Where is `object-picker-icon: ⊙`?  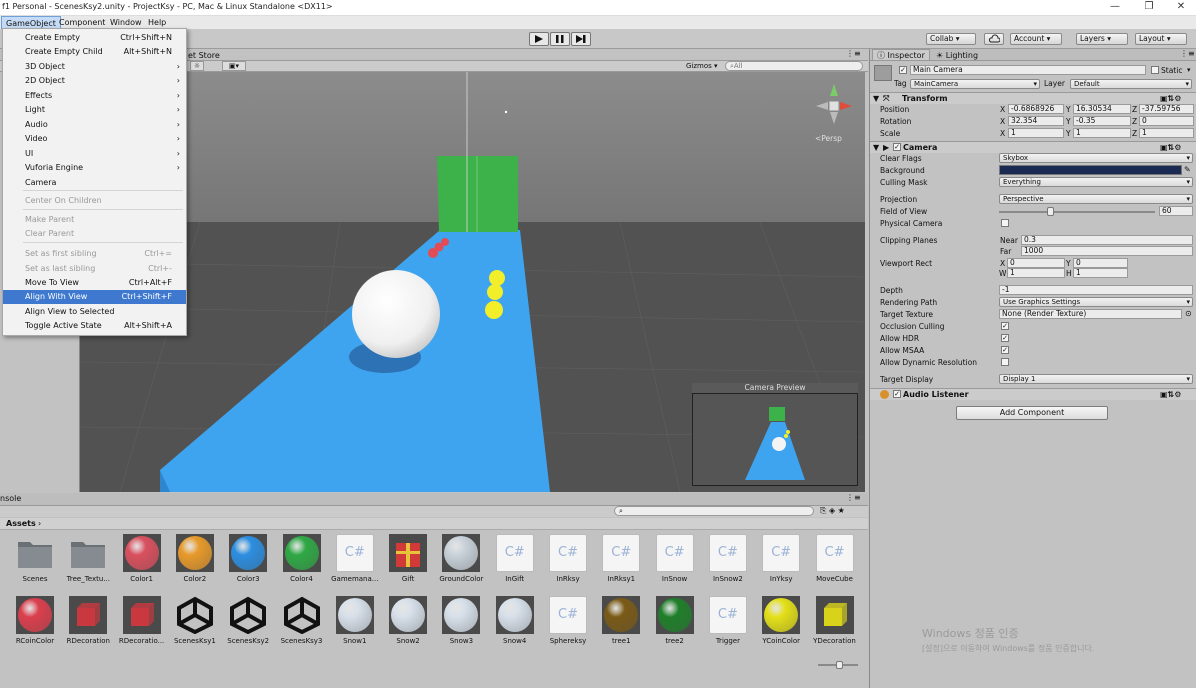 object-picker-icon: ⊙ is located at coordinates (1188, 313).